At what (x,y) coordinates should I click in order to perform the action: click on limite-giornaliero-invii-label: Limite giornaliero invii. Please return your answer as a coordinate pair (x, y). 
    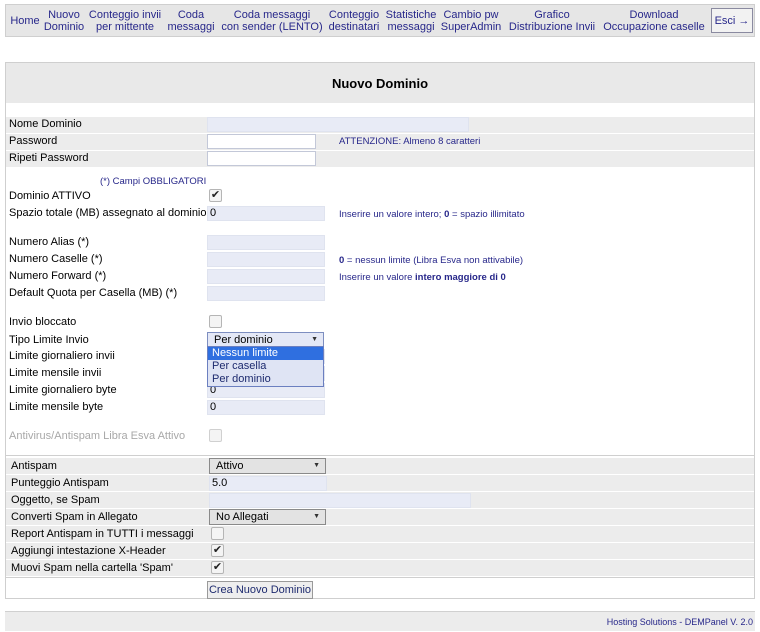
    Looking at the image, I should click on (62, 356).